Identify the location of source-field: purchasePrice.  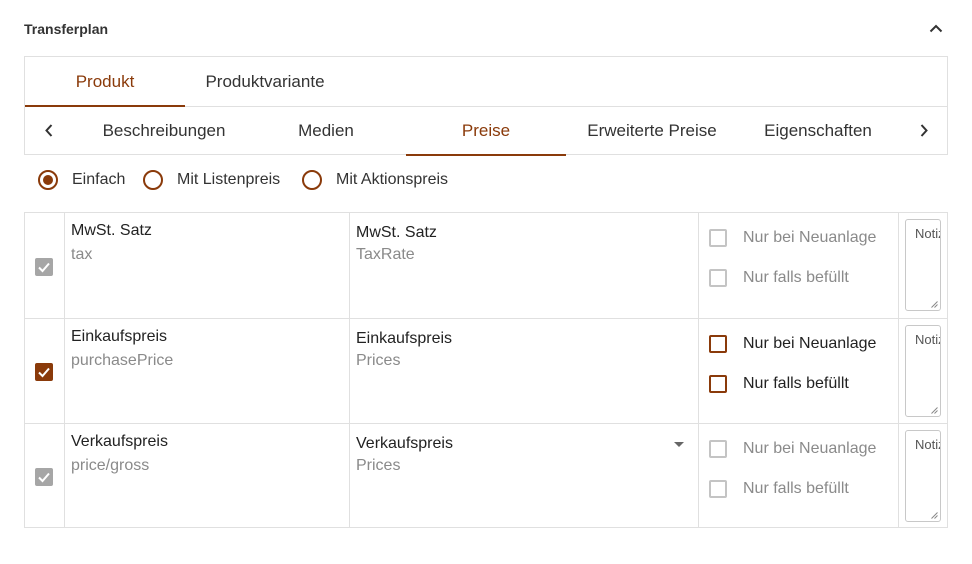
(122, 360).